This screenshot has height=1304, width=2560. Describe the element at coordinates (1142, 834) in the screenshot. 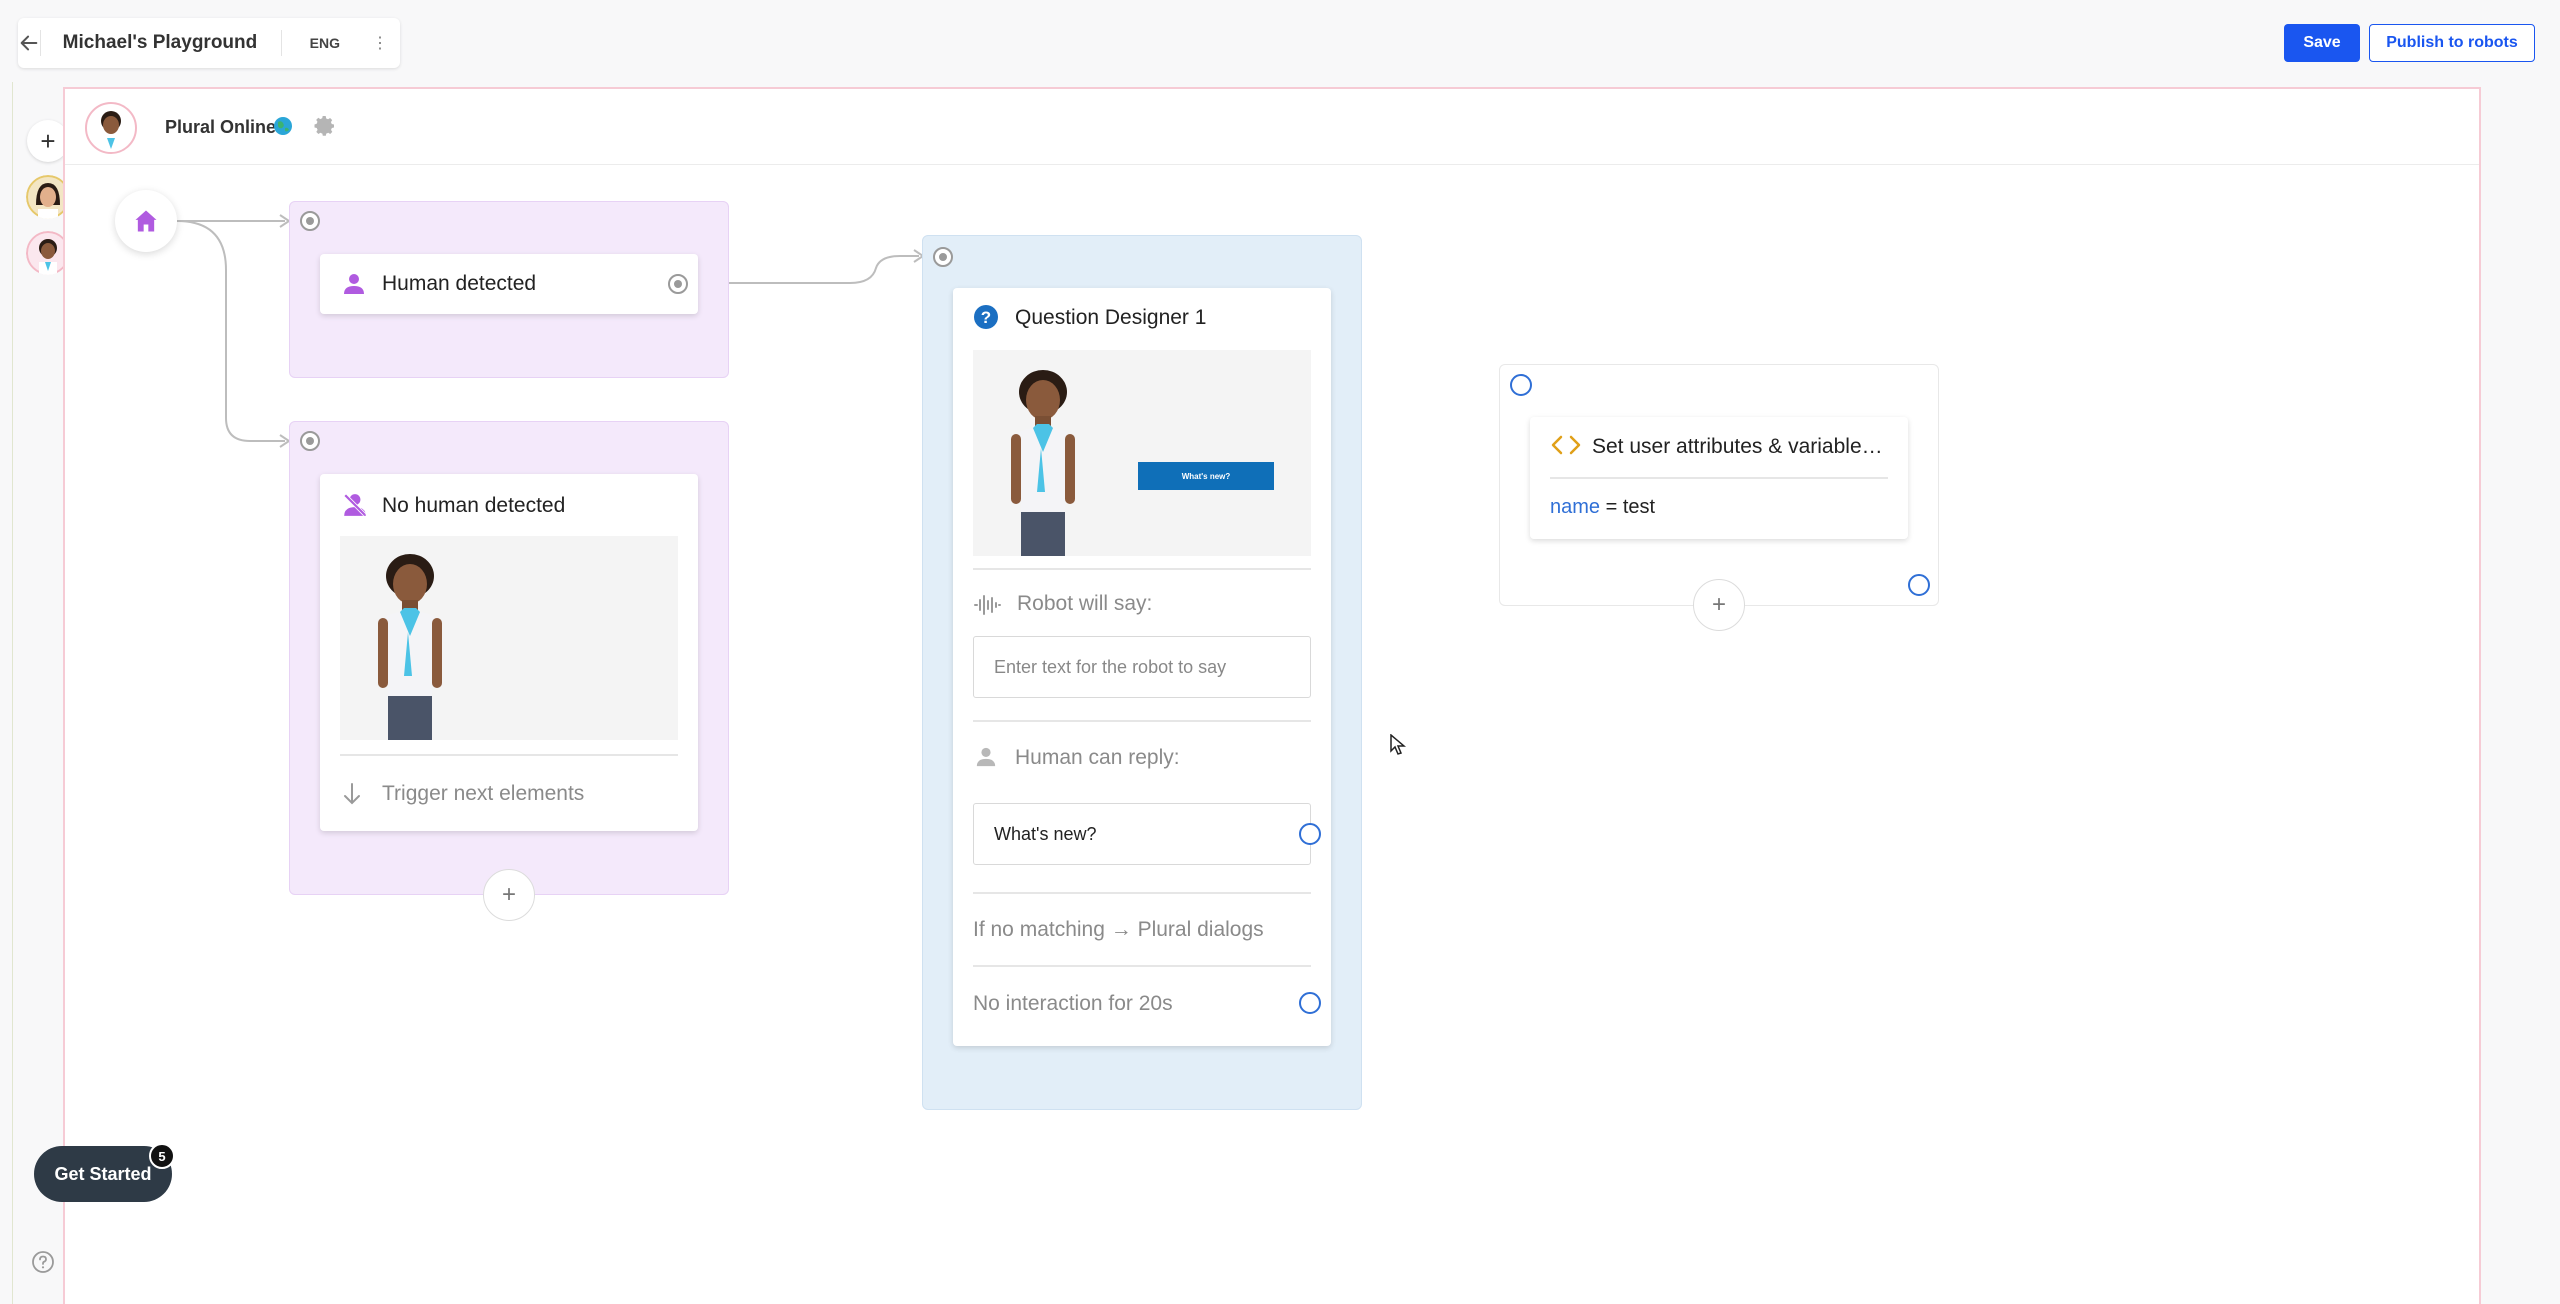

I see `reply-option: What's new?` at that location.